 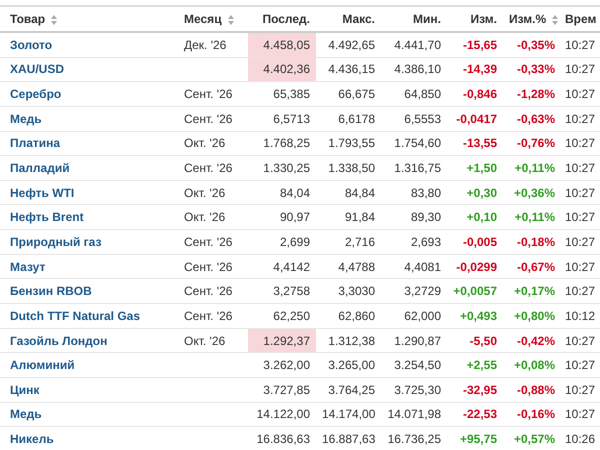 What do you see at coordinates (479, 241) in the screenshot?
I see `change-value: -0,005` at bounding box center [479, 241].